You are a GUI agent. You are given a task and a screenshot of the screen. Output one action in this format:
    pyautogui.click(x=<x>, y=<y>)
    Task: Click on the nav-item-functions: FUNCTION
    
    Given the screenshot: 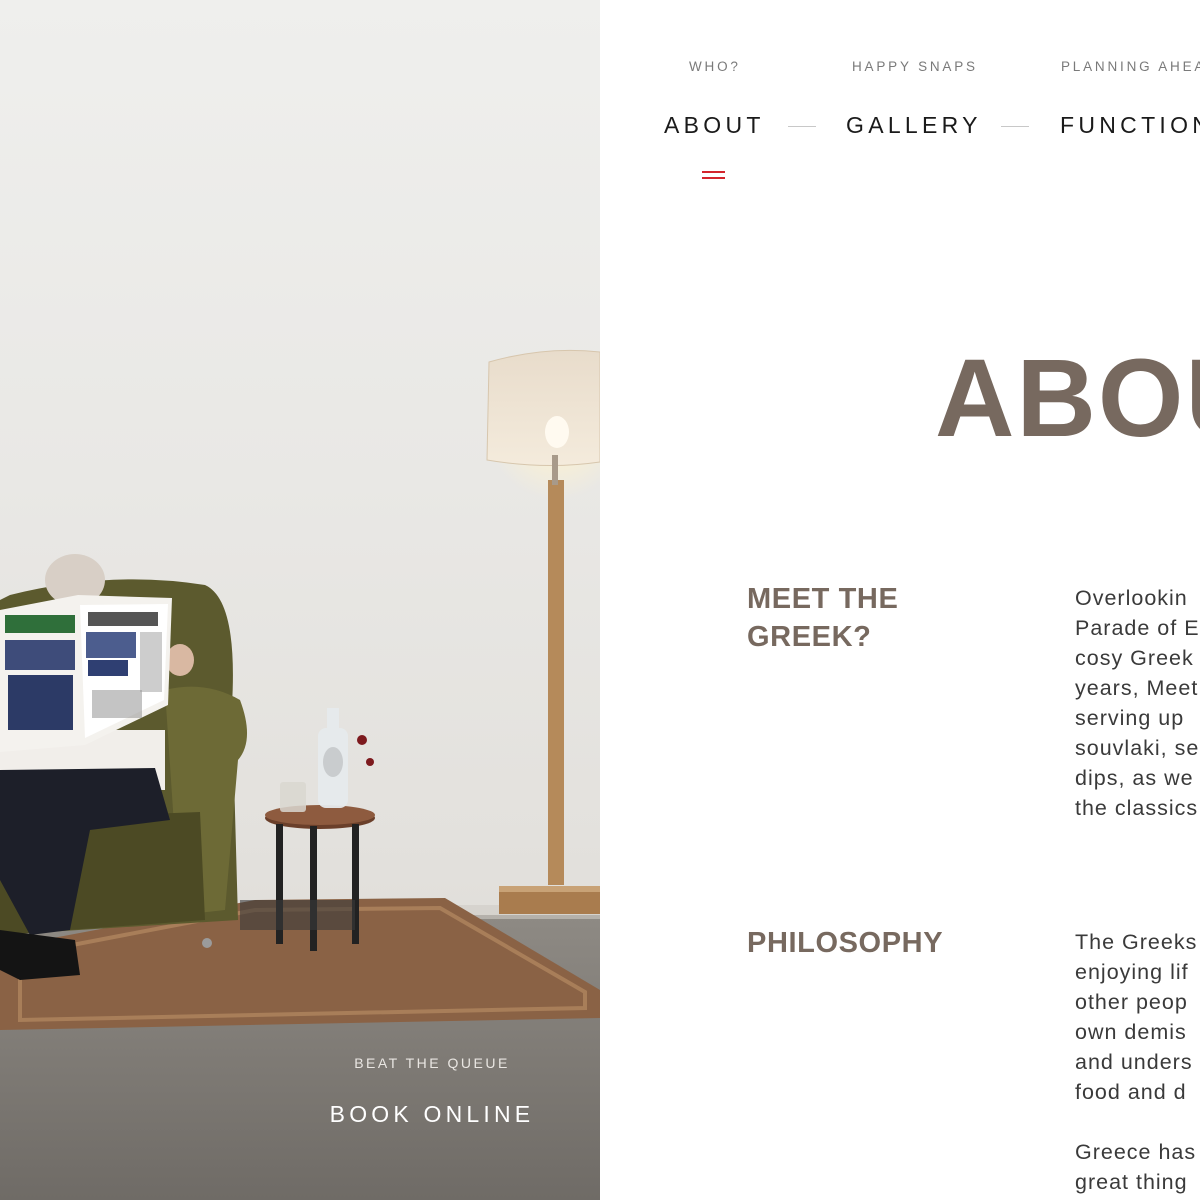 What is the action you would take?
    pyautogui.click(x=1130, y=125)
    